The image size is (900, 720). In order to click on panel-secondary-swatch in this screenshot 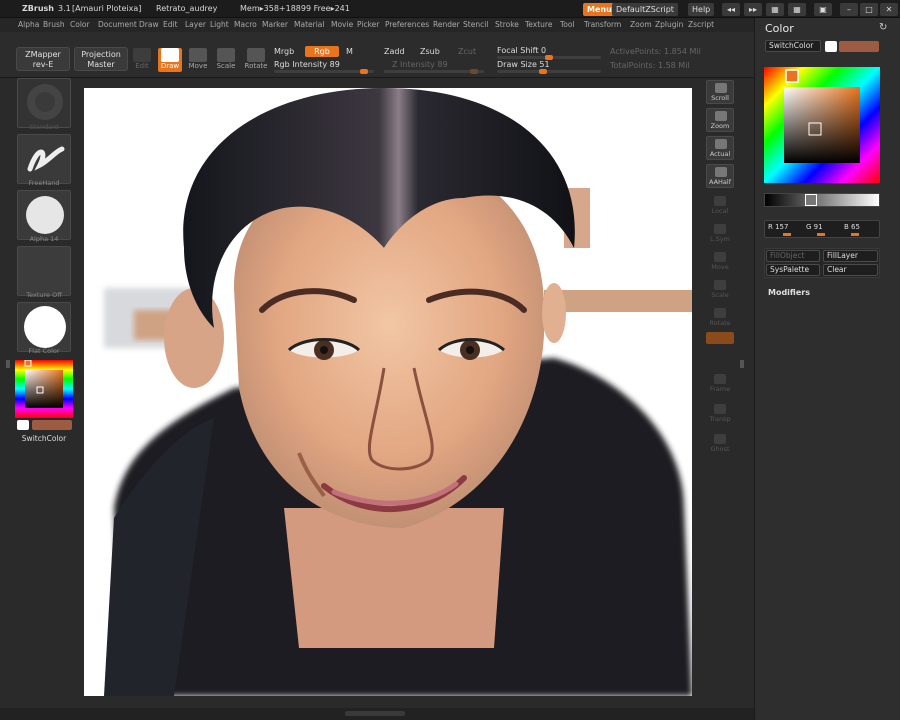, I will do `click(831, 46)`.